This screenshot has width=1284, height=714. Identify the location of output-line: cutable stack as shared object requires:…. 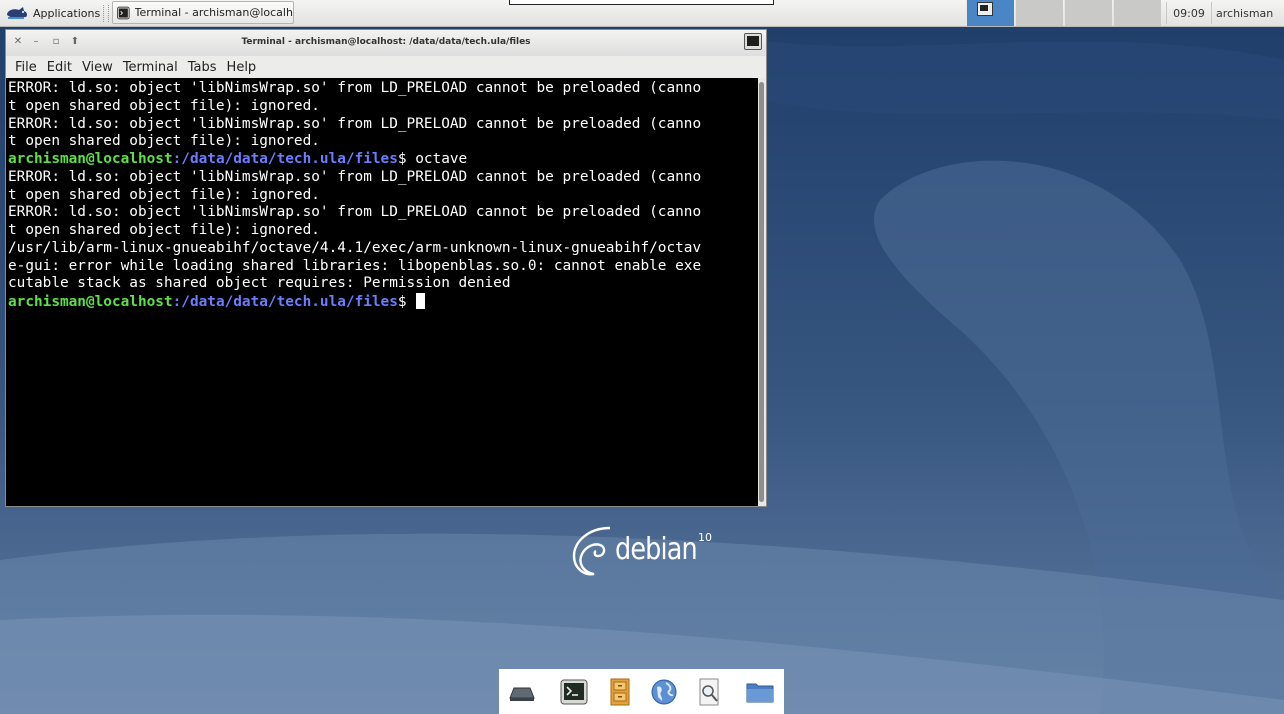
(259, 283).